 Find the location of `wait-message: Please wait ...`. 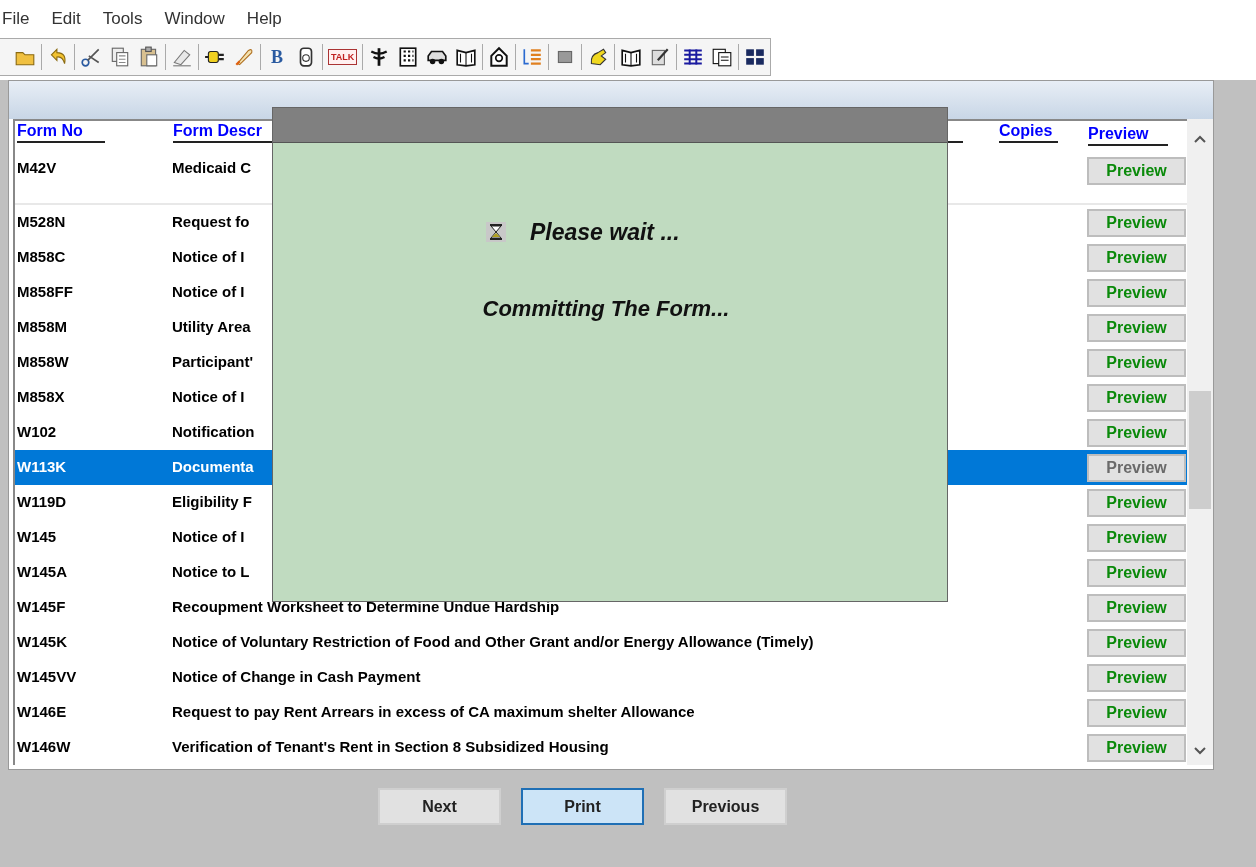

wait-message: Please wait ... is located at coordinates (605, 232).